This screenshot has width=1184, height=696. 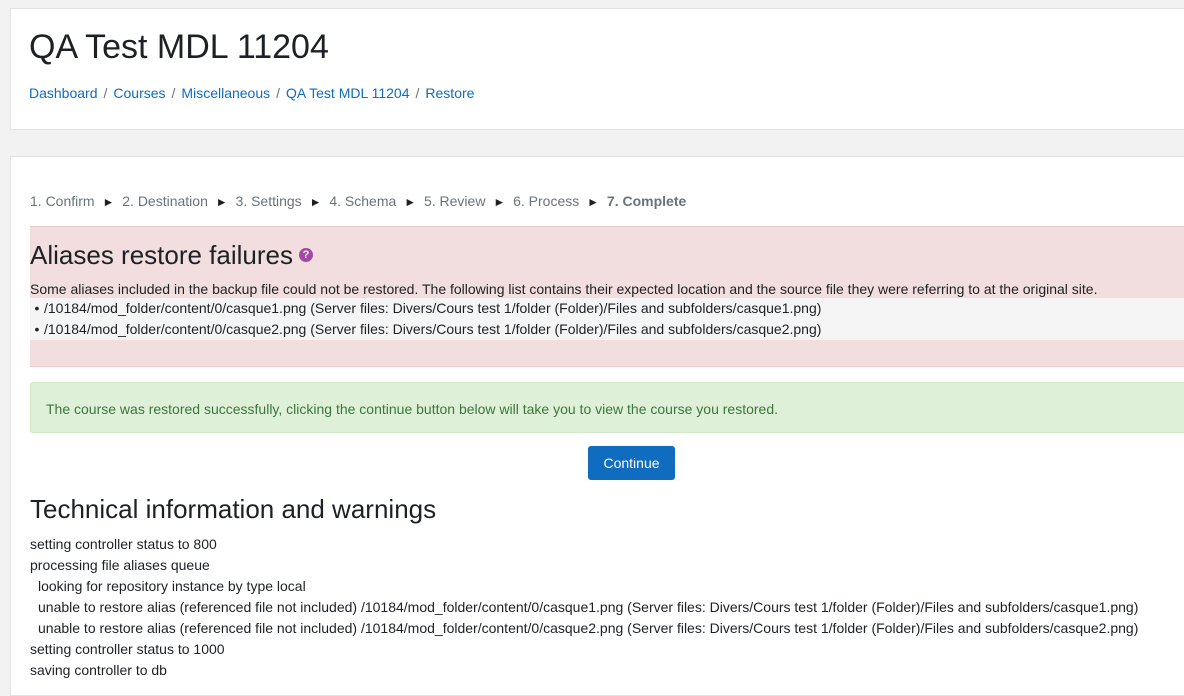 What do you see at coordinates (123, 544) in the screenshot?
I see `log-line: setting controller status to 800` at bounding box center [123, 544].